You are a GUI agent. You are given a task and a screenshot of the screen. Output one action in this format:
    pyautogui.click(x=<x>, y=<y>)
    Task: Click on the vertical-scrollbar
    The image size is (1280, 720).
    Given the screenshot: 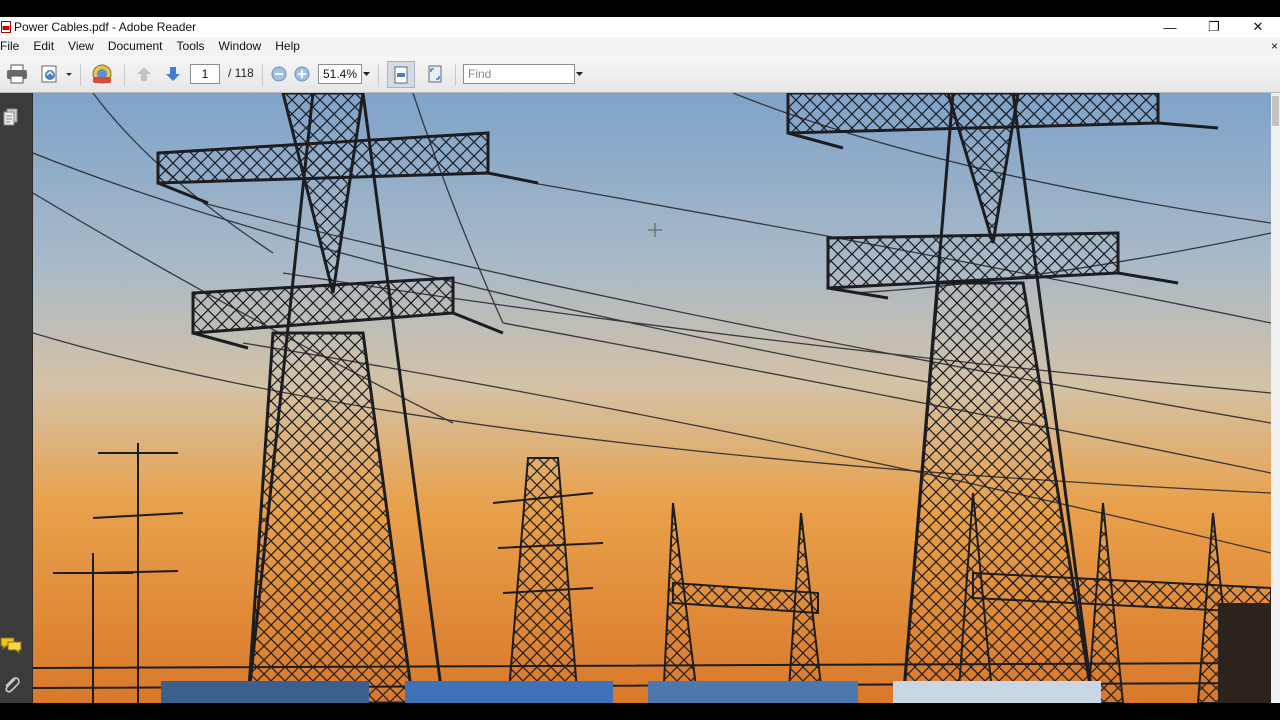 What is the action you would take?
    pyautogui.click(x=1275, y=398)
    